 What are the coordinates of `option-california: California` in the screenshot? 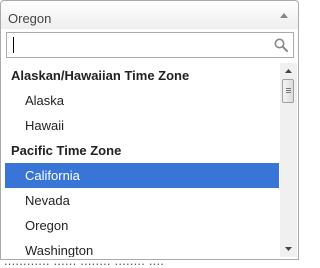 It's located at (142, 175).